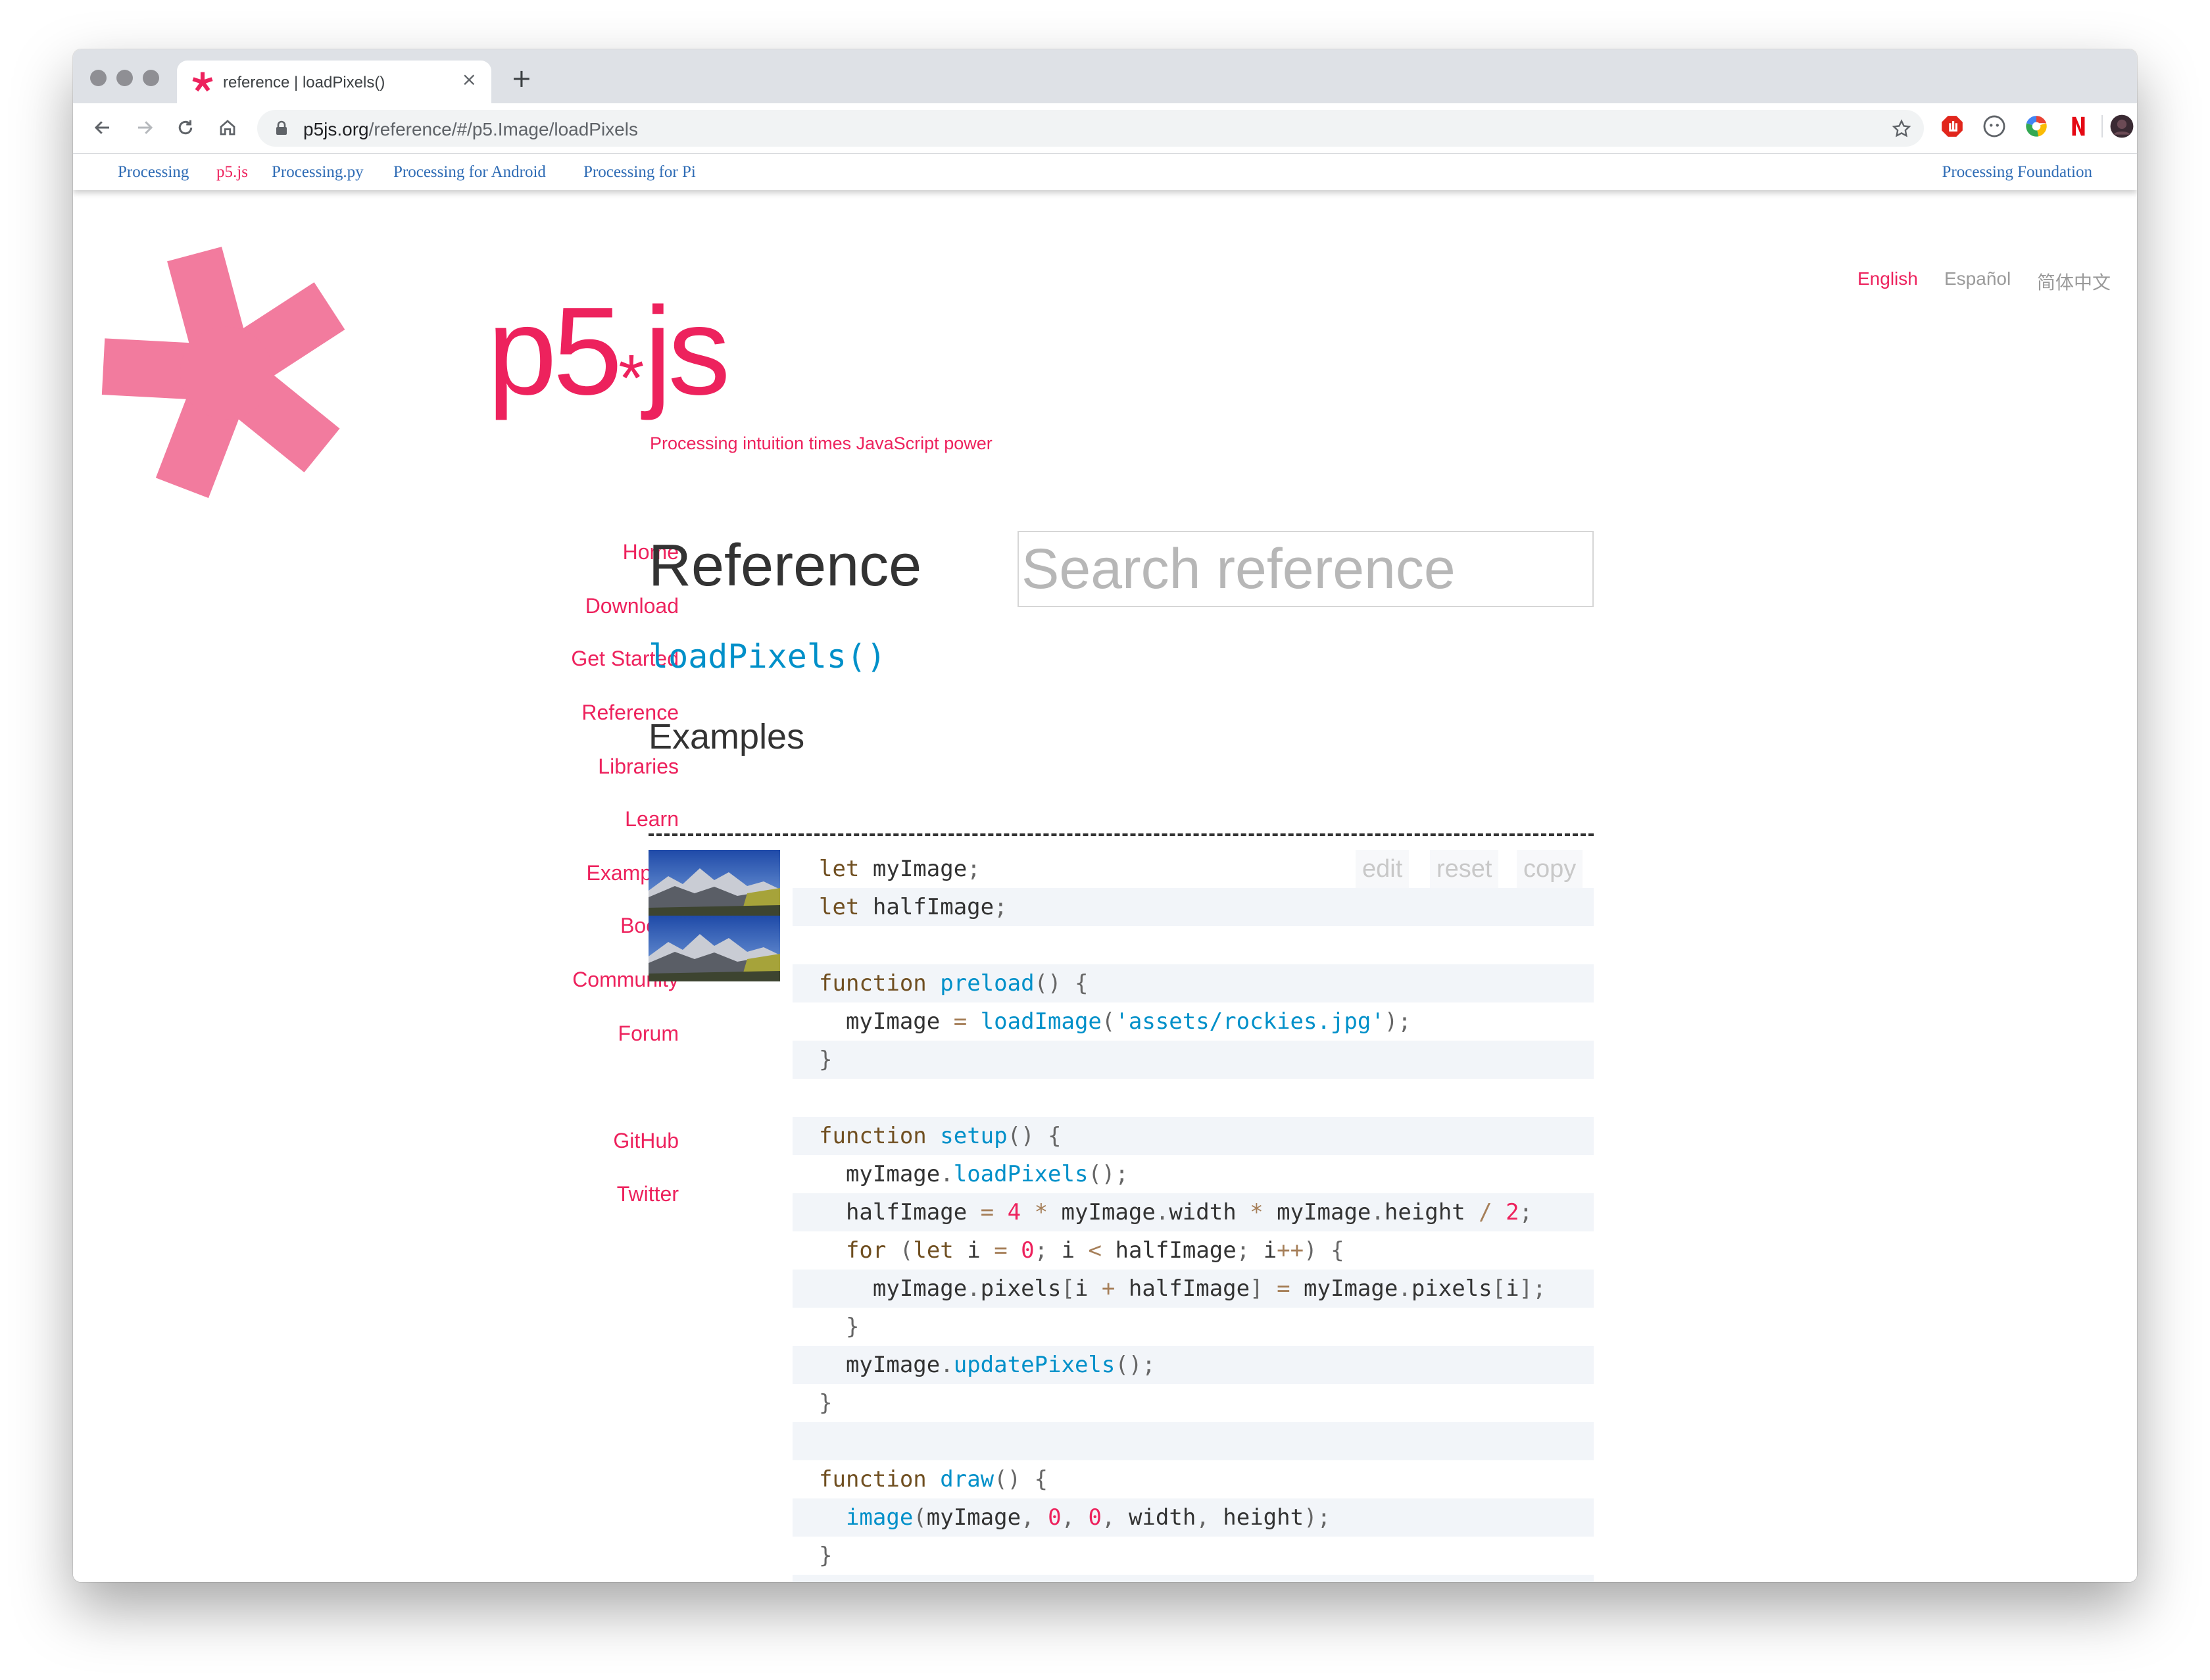 This screenshot has height=1680, width=2210. What do you see at coordinates (648, 1034) in the screenshot?
I see `sidebar-item-forum: Forum` at bounding box center [648, 1034].